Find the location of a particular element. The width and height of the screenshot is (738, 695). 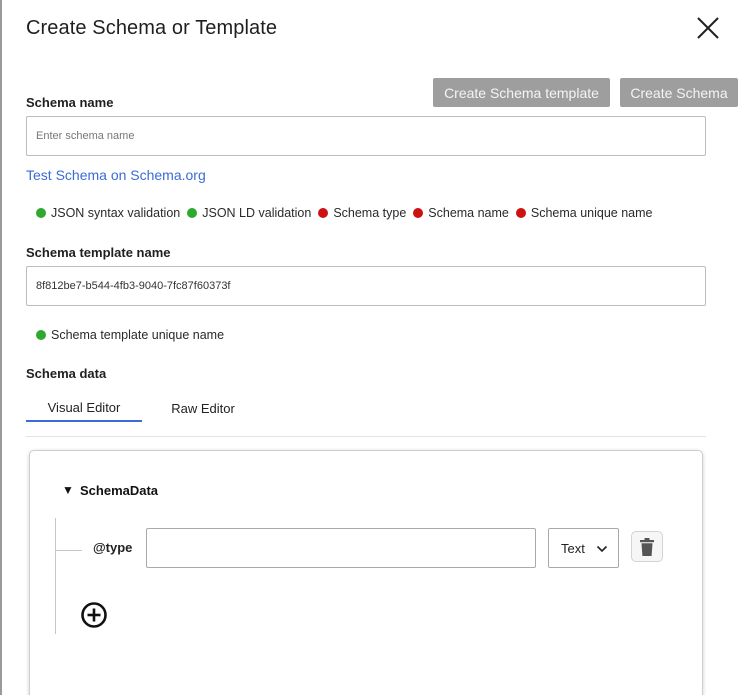

property-key-label: @type is located at coordinates (113, 547).